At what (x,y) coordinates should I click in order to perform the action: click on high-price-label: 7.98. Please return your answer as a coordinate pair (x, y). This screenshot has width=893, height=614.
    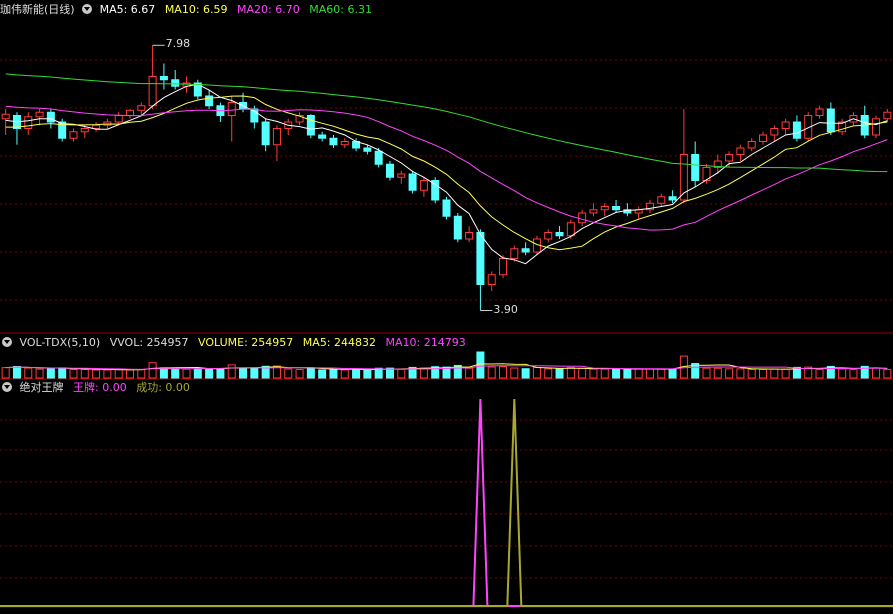
    Looking at the image, I should click on (178, 44).